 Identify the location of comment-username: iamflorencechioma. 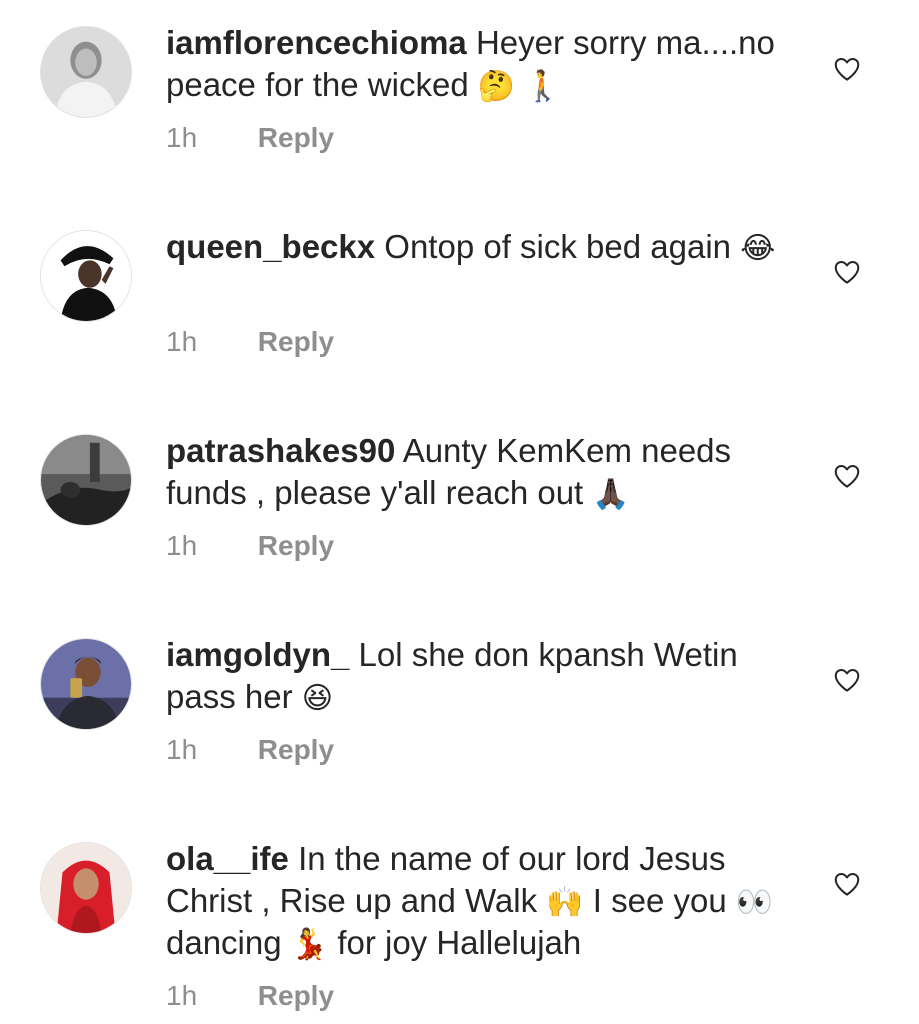
(316, 42).